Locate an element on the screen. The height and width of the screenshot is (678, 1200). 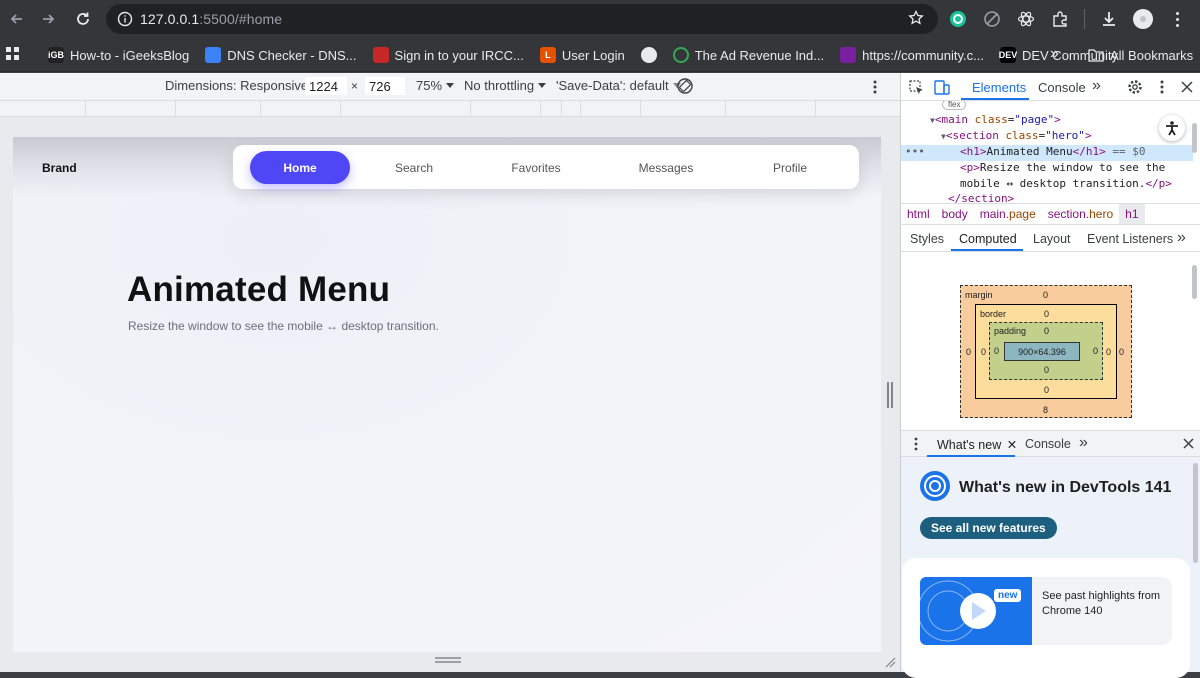
border-top-value: 0 is located at coordinates (1046, 314).